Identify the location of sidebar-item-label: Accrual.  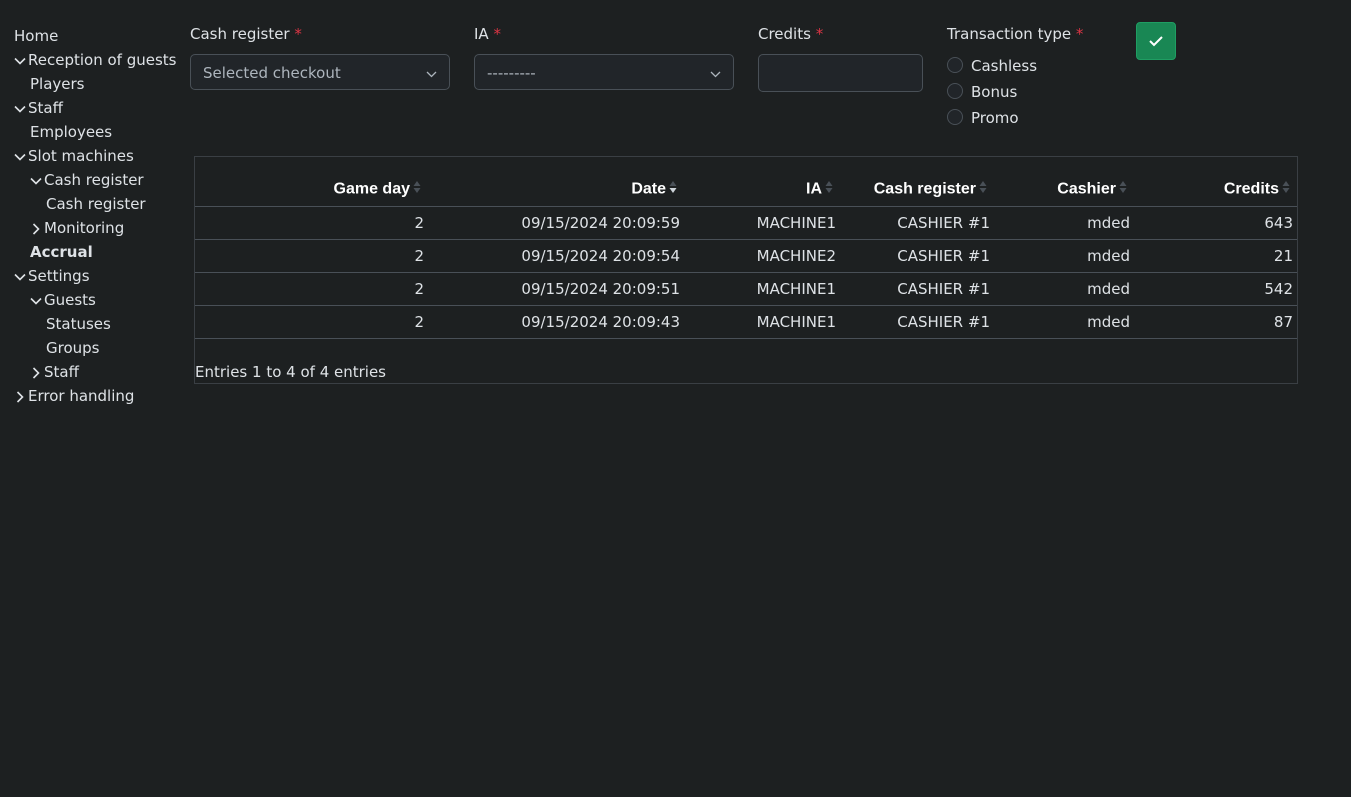
(61, 252).